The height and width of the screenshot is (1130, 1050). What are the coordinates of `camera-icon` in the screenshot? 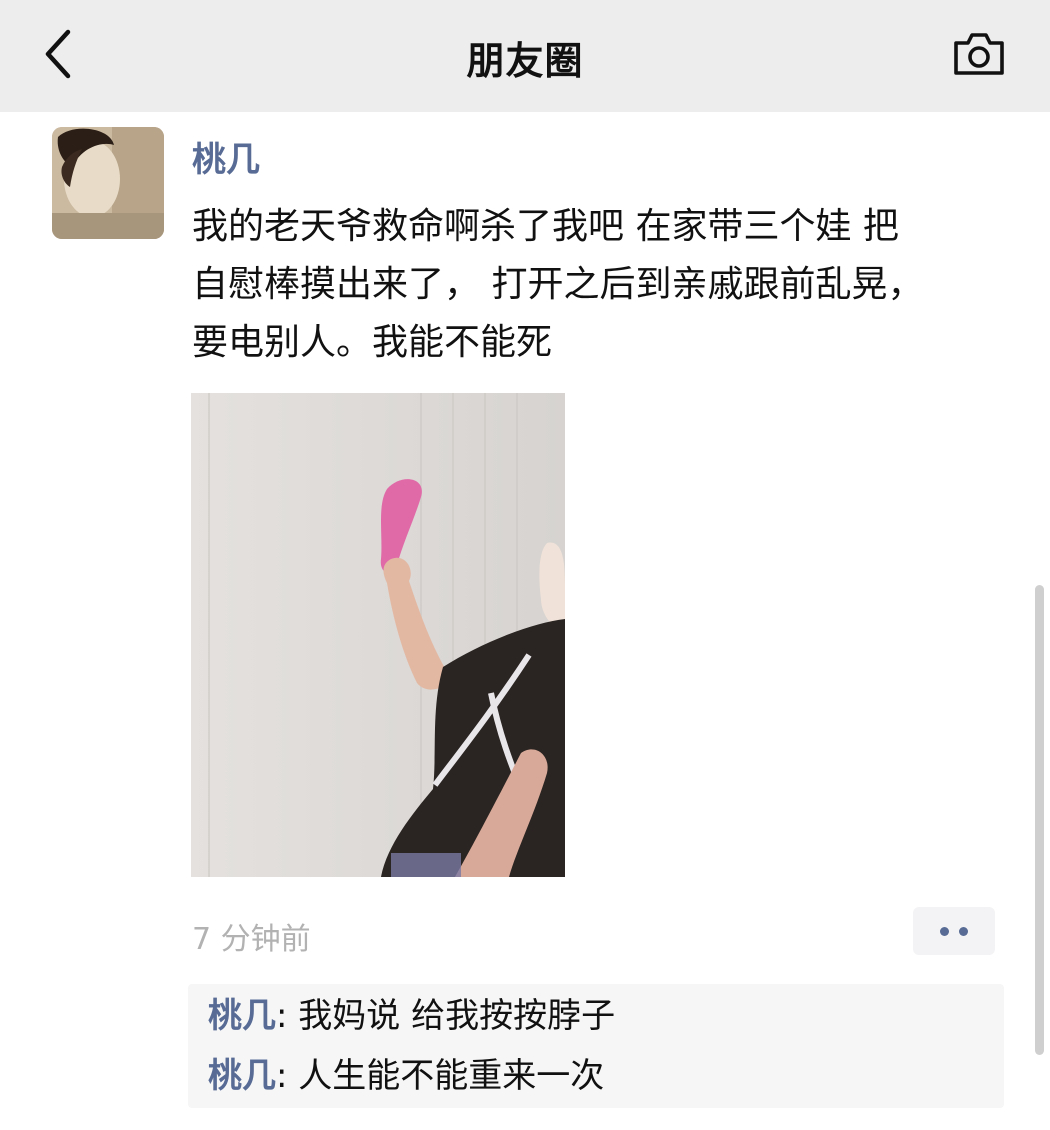 It's located at (979, 54).